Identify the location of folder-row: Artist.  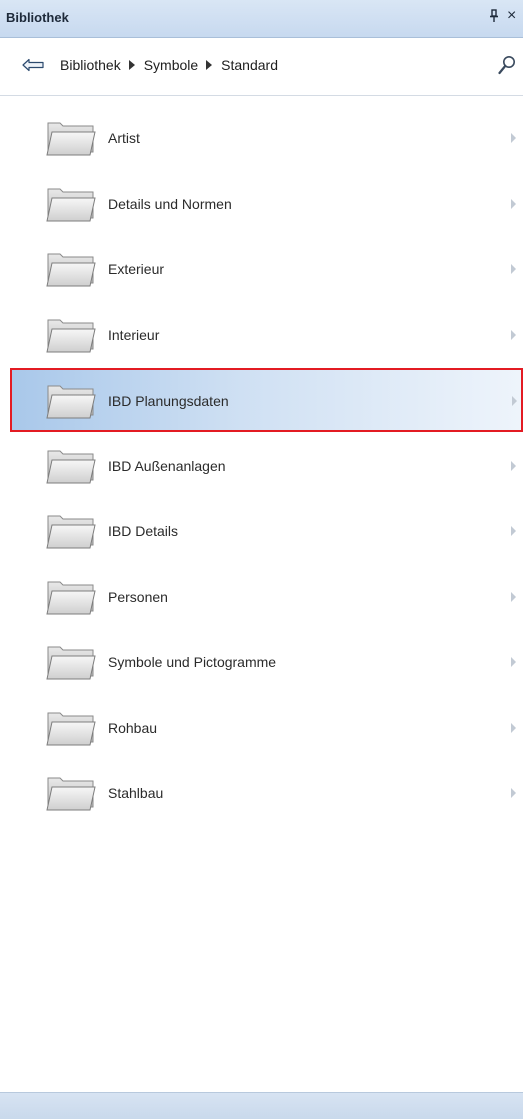
(267, 138).